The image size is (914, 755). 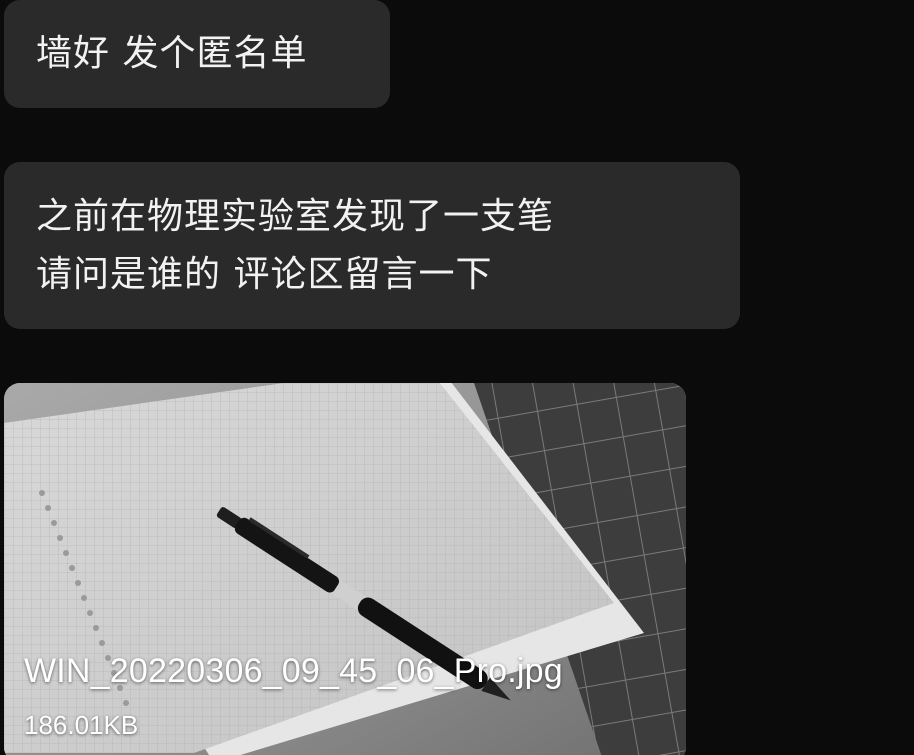 What do you see at coordinates (295, 216) in the screenshot?
I see `message-text: 之前在物理实验室发现了一支笔` at bounding box center [295, 216].